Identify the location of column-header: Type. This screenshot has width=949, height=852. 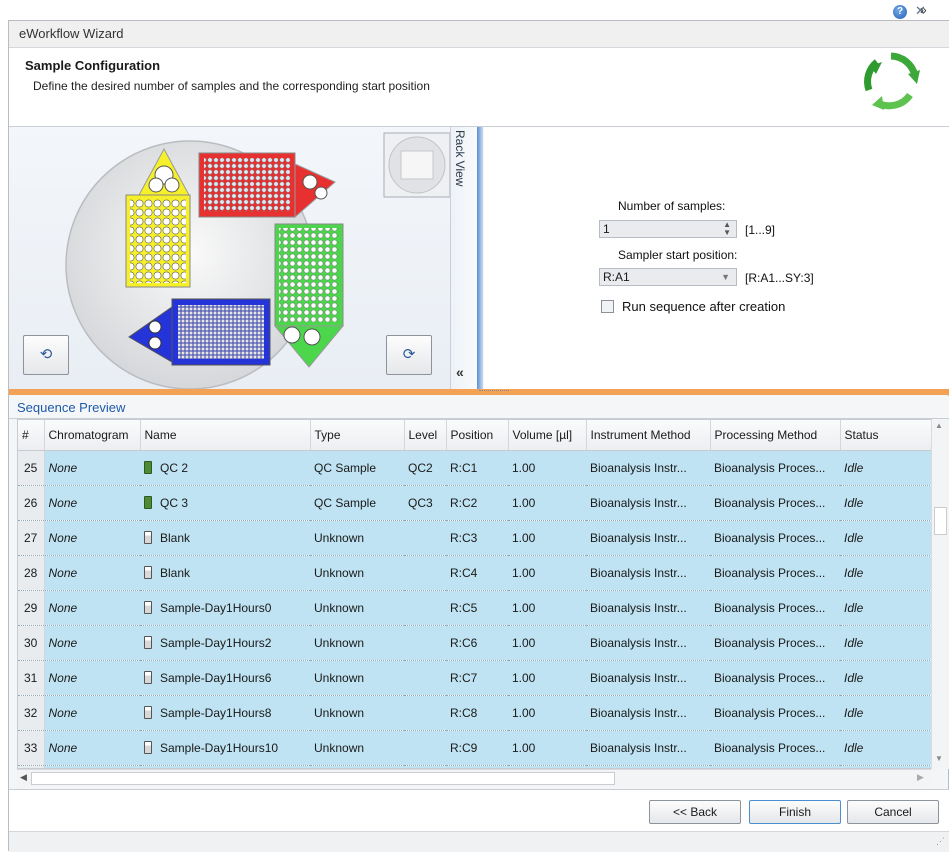
(357, 435).